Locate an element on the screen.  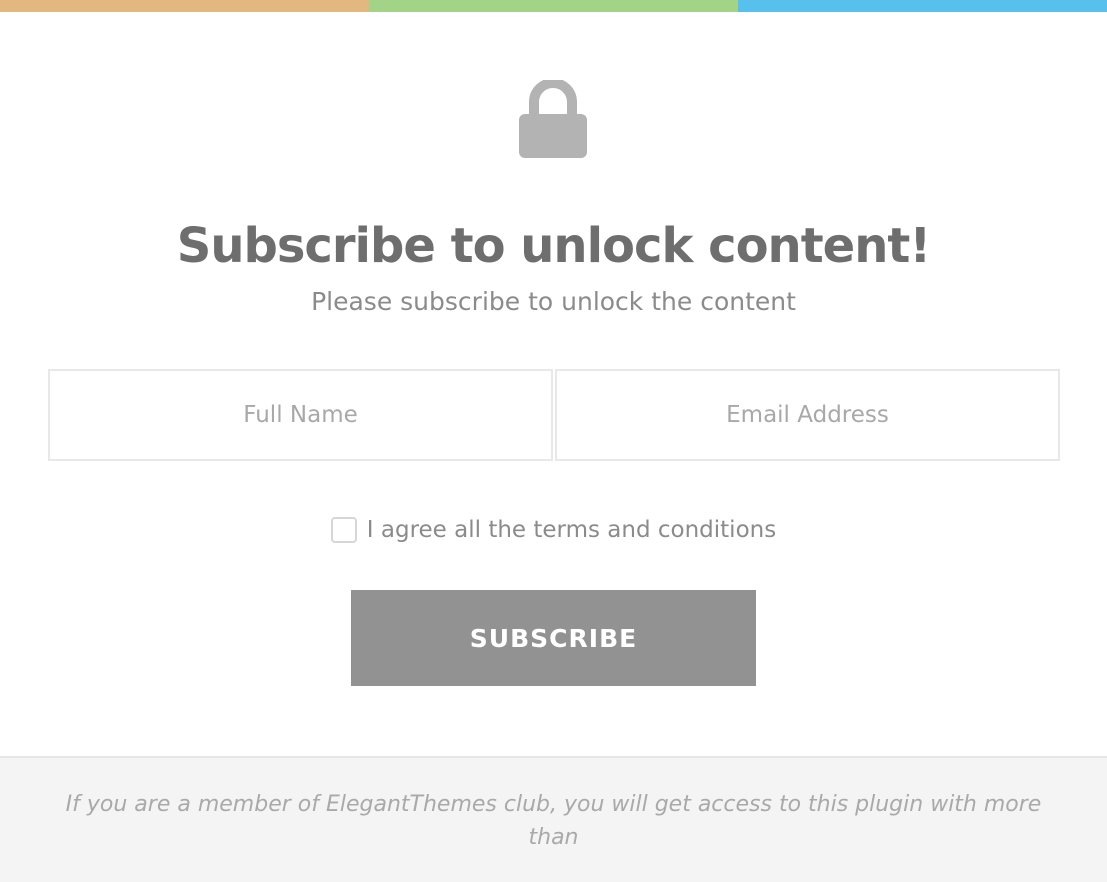
terms-label: I agree all the terms and conditions is located at coordinates (571, 530).